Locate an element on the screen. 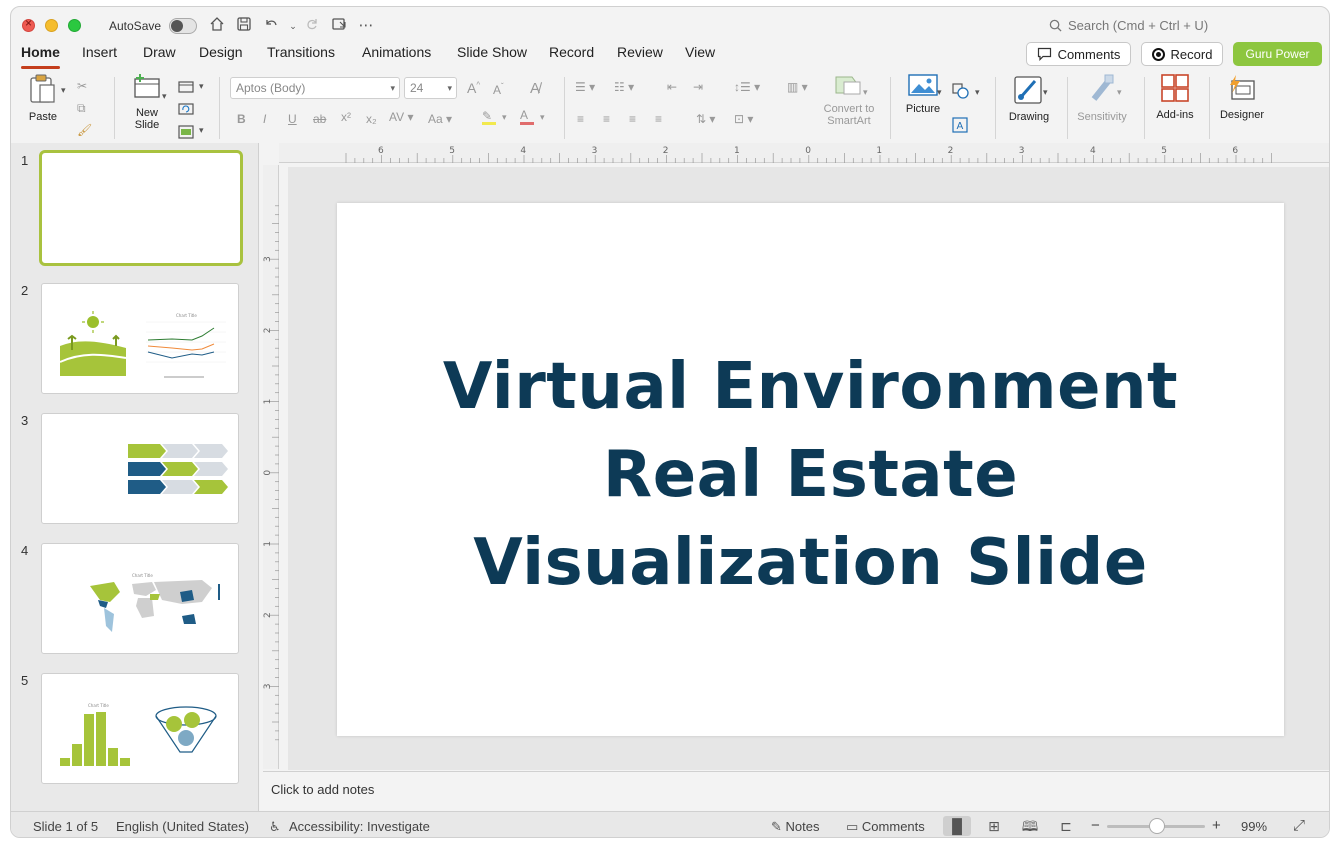 This screenshot has width=1337, height=843. numbering-icon: ☷ ▾ is located at coordinates (624, 87).